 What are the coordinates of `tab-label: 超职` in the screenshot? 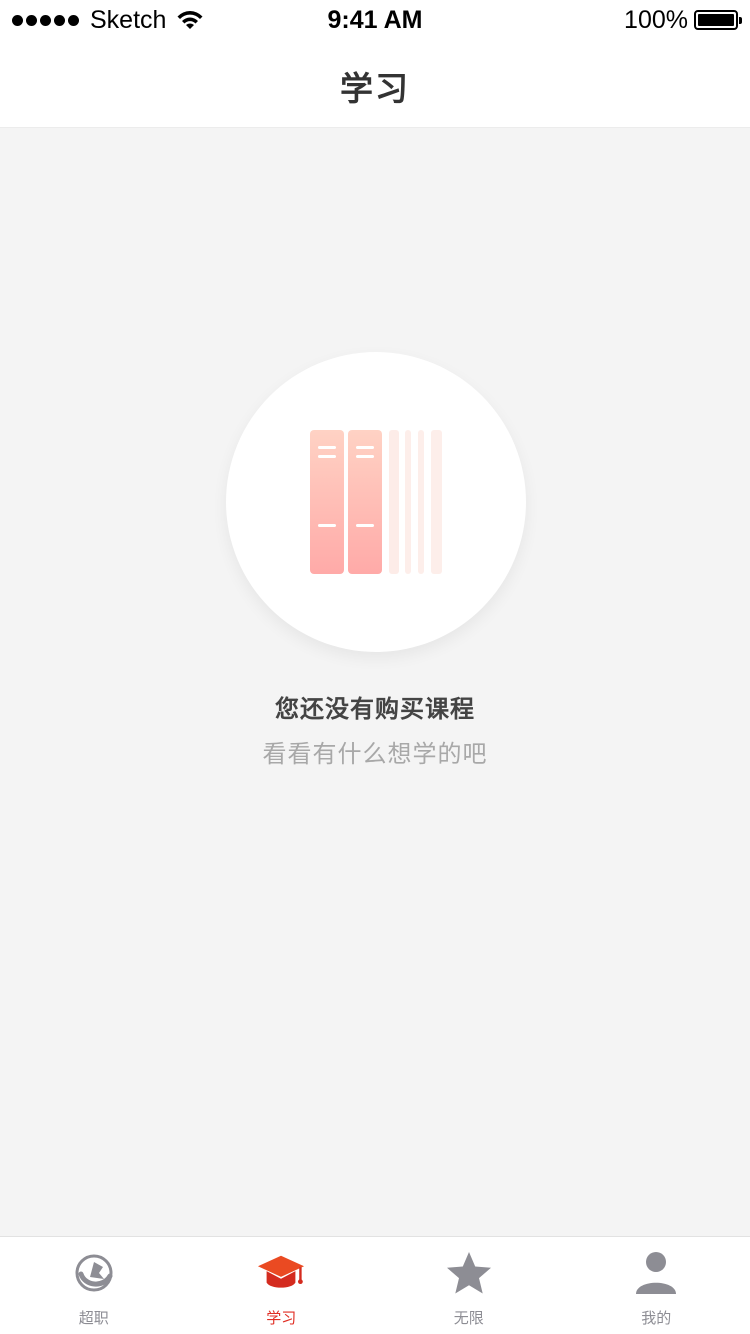 It's located at (93, 1318).